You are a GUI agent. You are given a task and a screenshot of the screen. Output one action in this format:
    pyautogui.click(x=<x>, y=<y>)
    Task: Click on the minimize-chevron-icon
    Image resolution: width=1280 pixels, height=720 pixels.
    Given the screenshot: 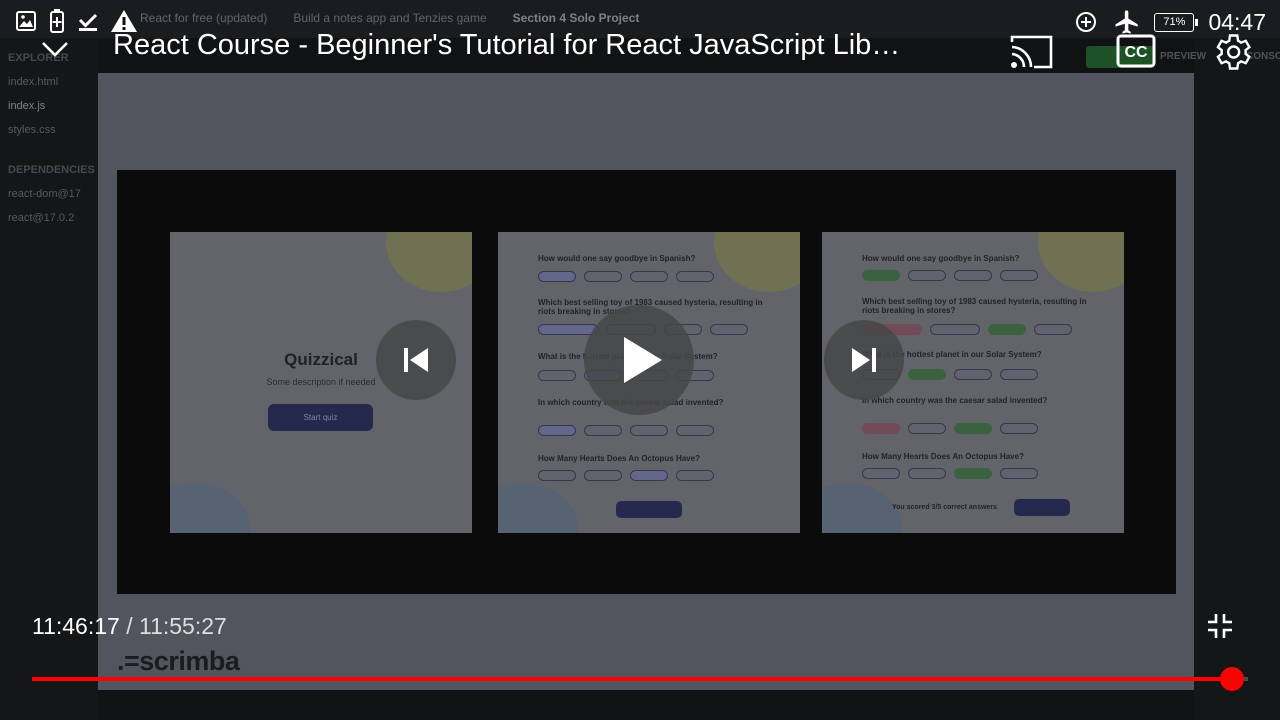 What is the action you would take?
    pyautogui.click(x=55, y=49)
    